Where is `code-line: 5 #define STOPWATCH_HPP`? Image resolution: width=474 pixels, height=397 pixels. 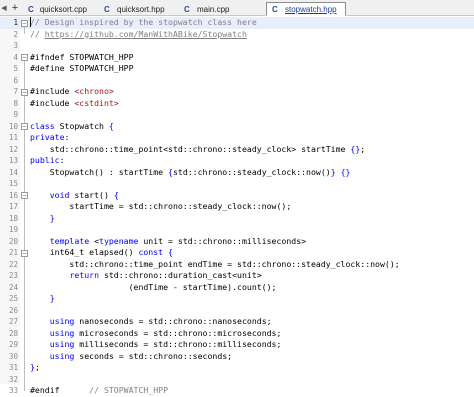 code-line: 5 #define STOPWATCH_HPP is located at coordinates (237, 69).